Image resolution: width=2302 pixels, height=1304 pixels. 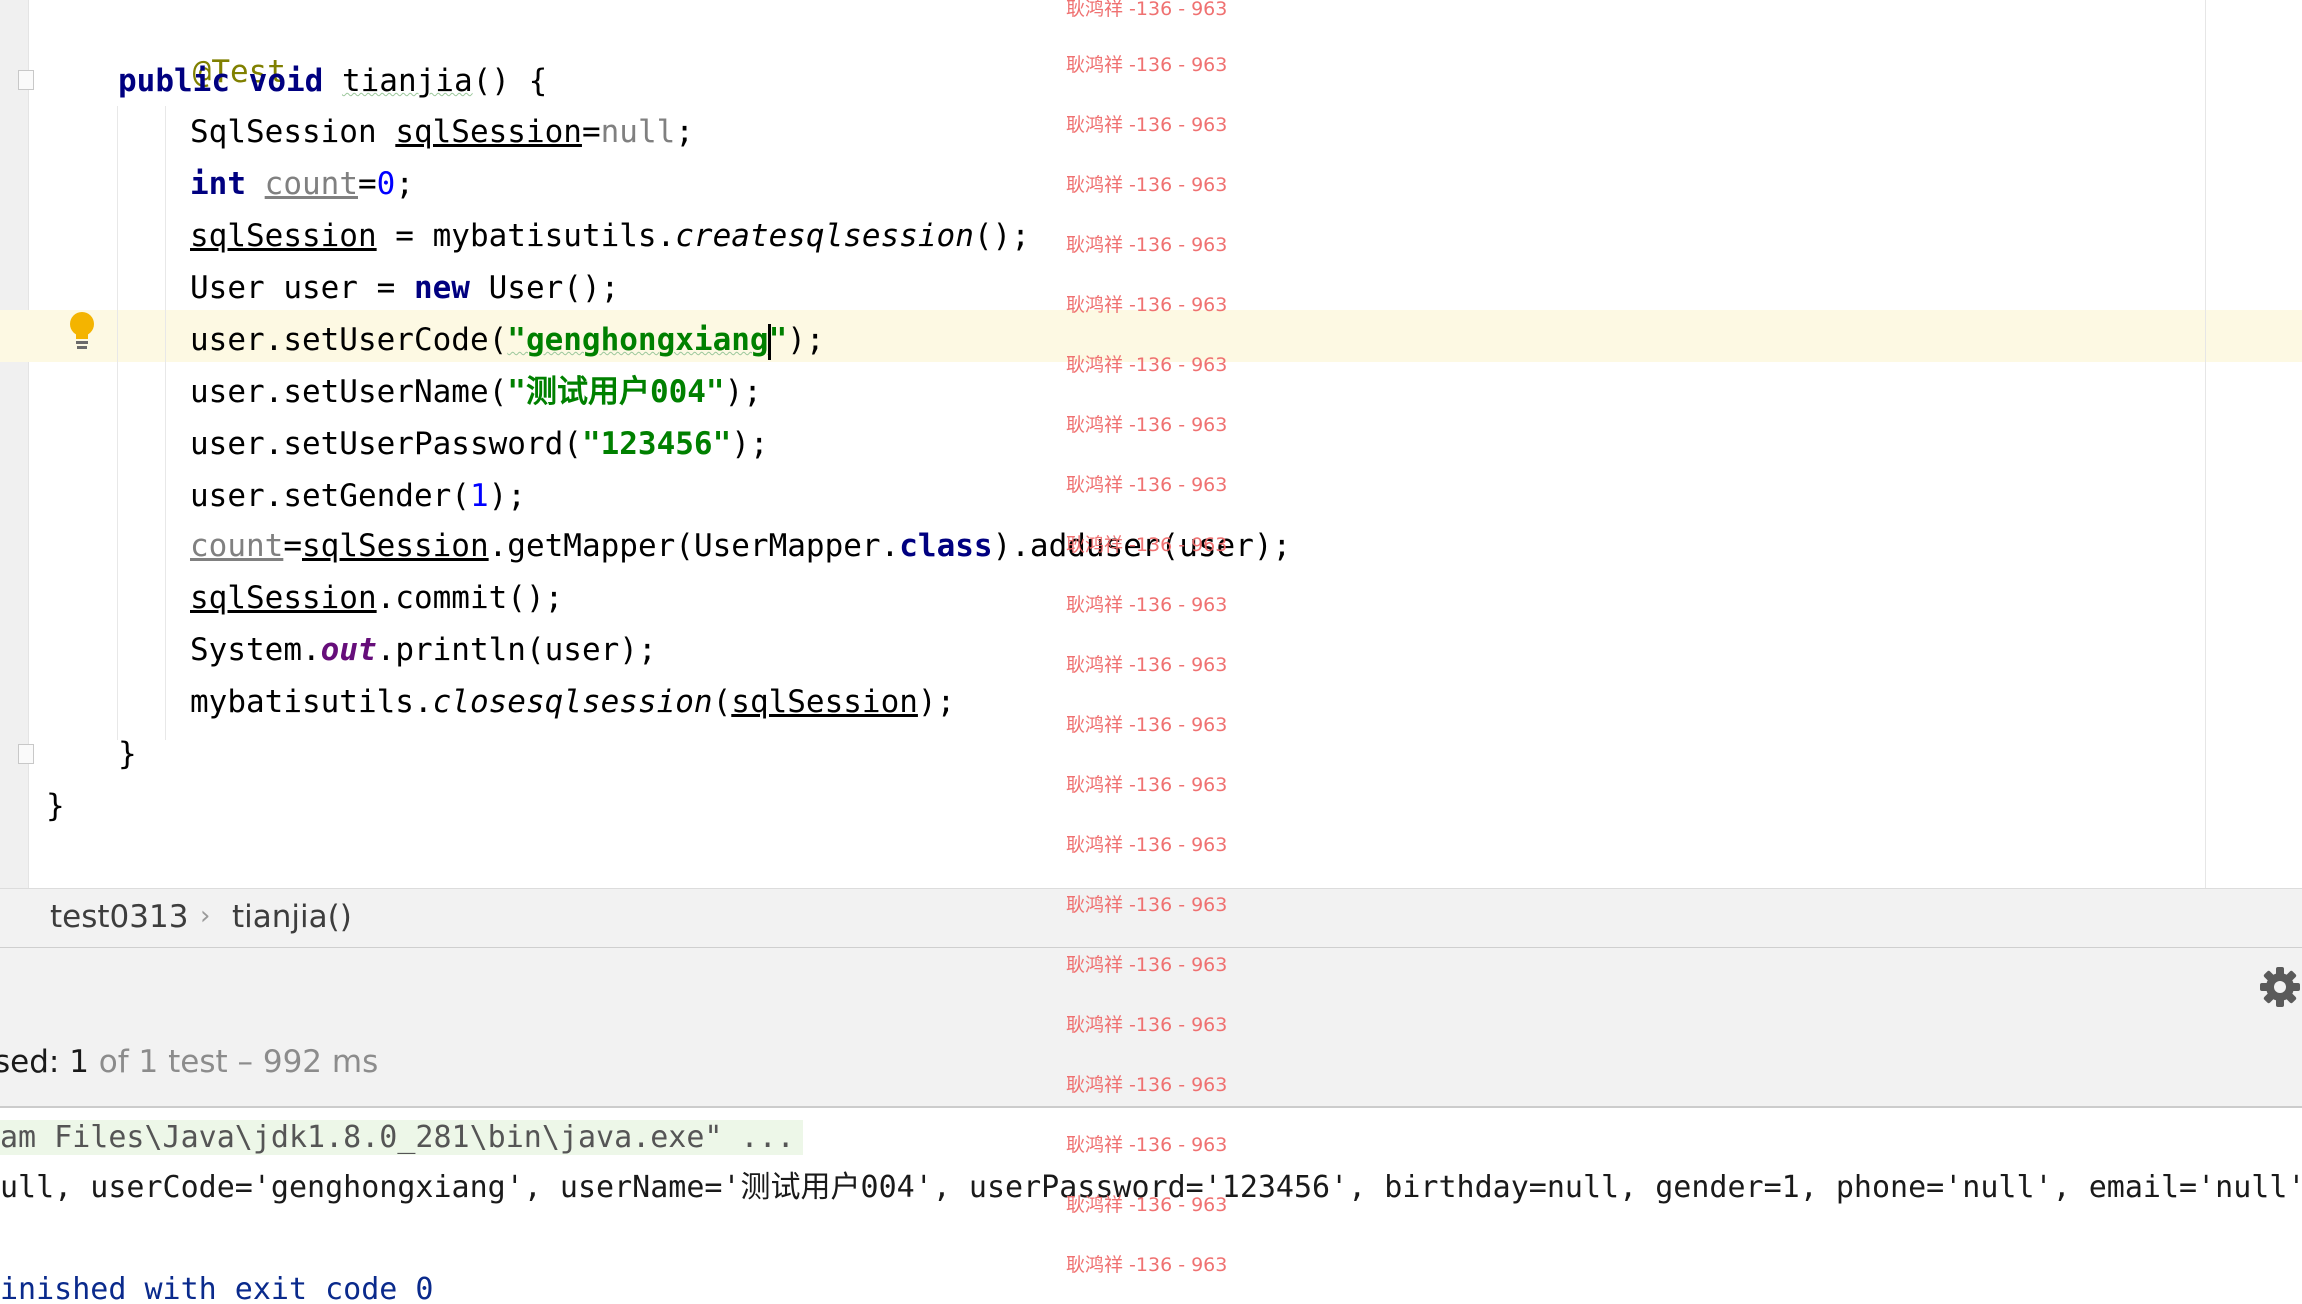 I want to click on keyword-token: int, so click(x=218, y=184).